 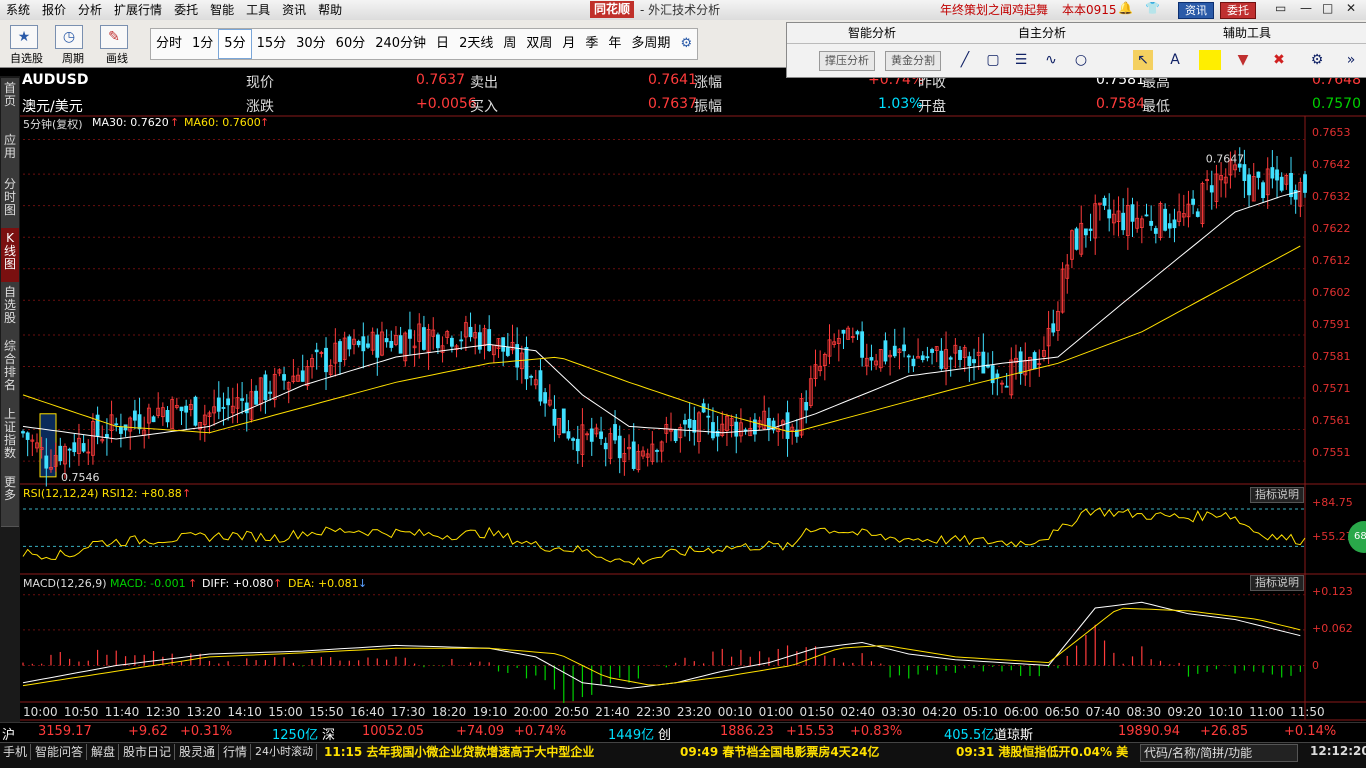 What do you see at coordinates (653, 712) in the screenshot?
I see `time-label: 22:30` at bounding box center [653, 712].